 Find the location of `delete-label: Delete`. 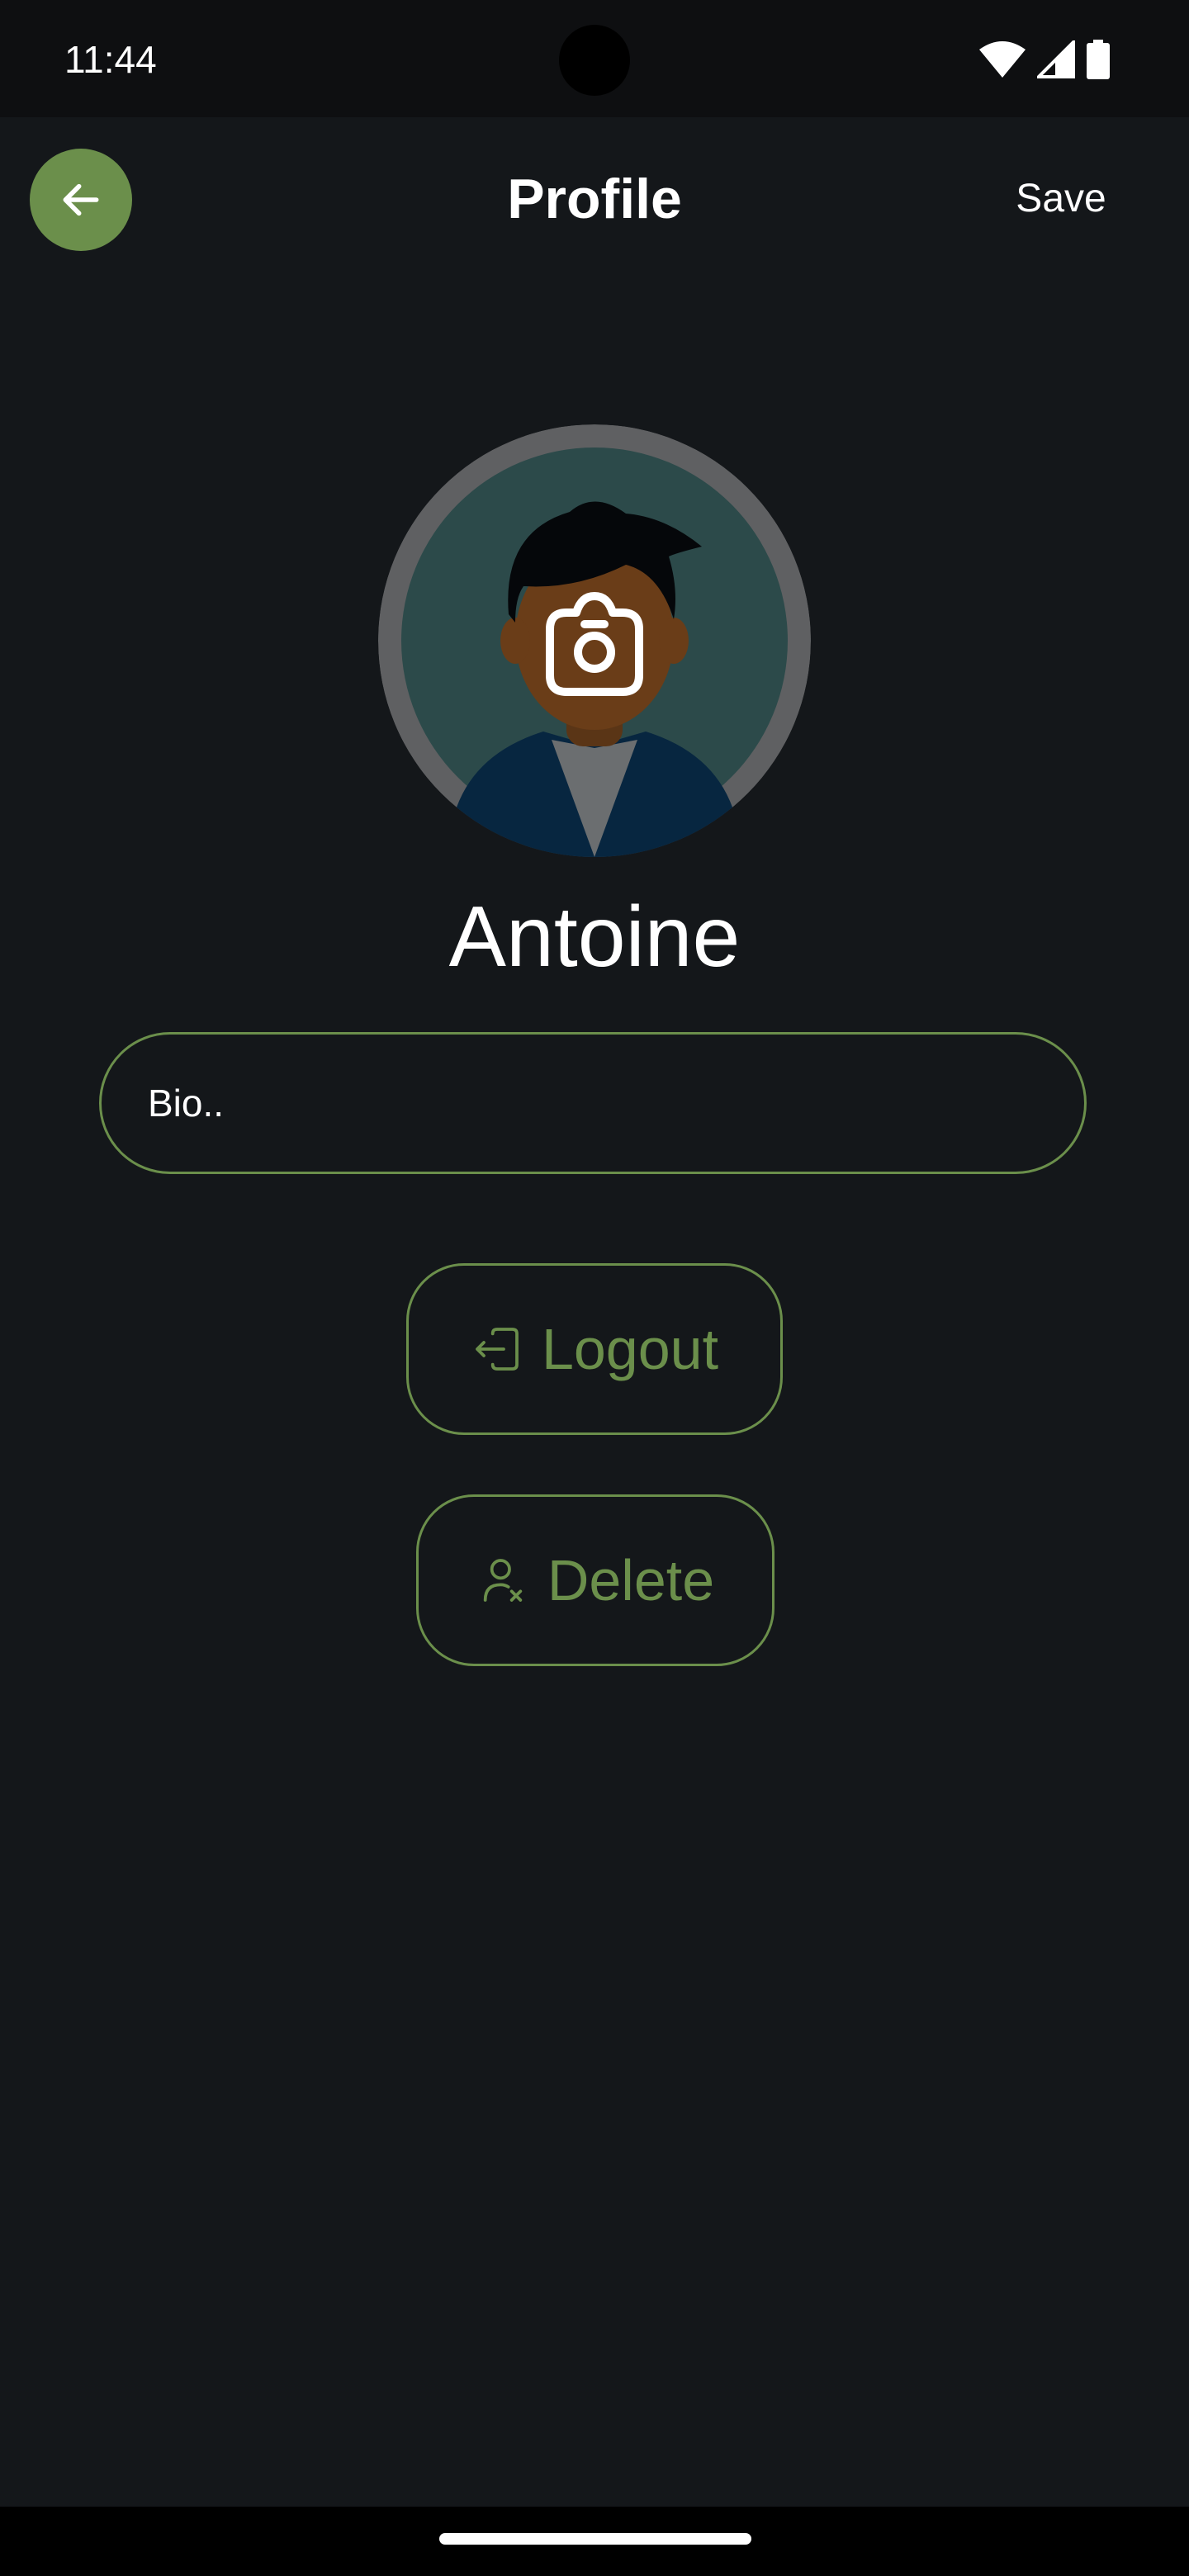

delete-label: Delete is located at coordinates (631, 1580).